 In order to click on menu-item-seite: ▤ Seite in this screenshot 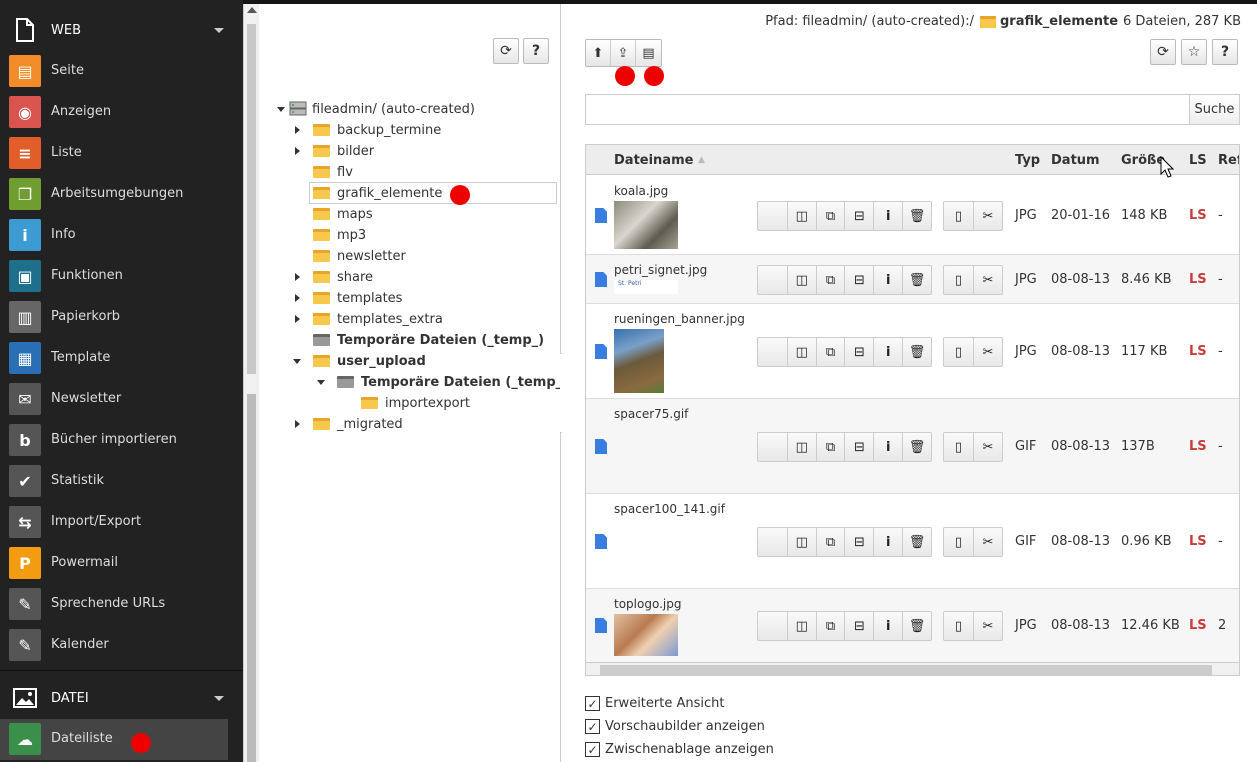, I will do `click(114, 71)`.